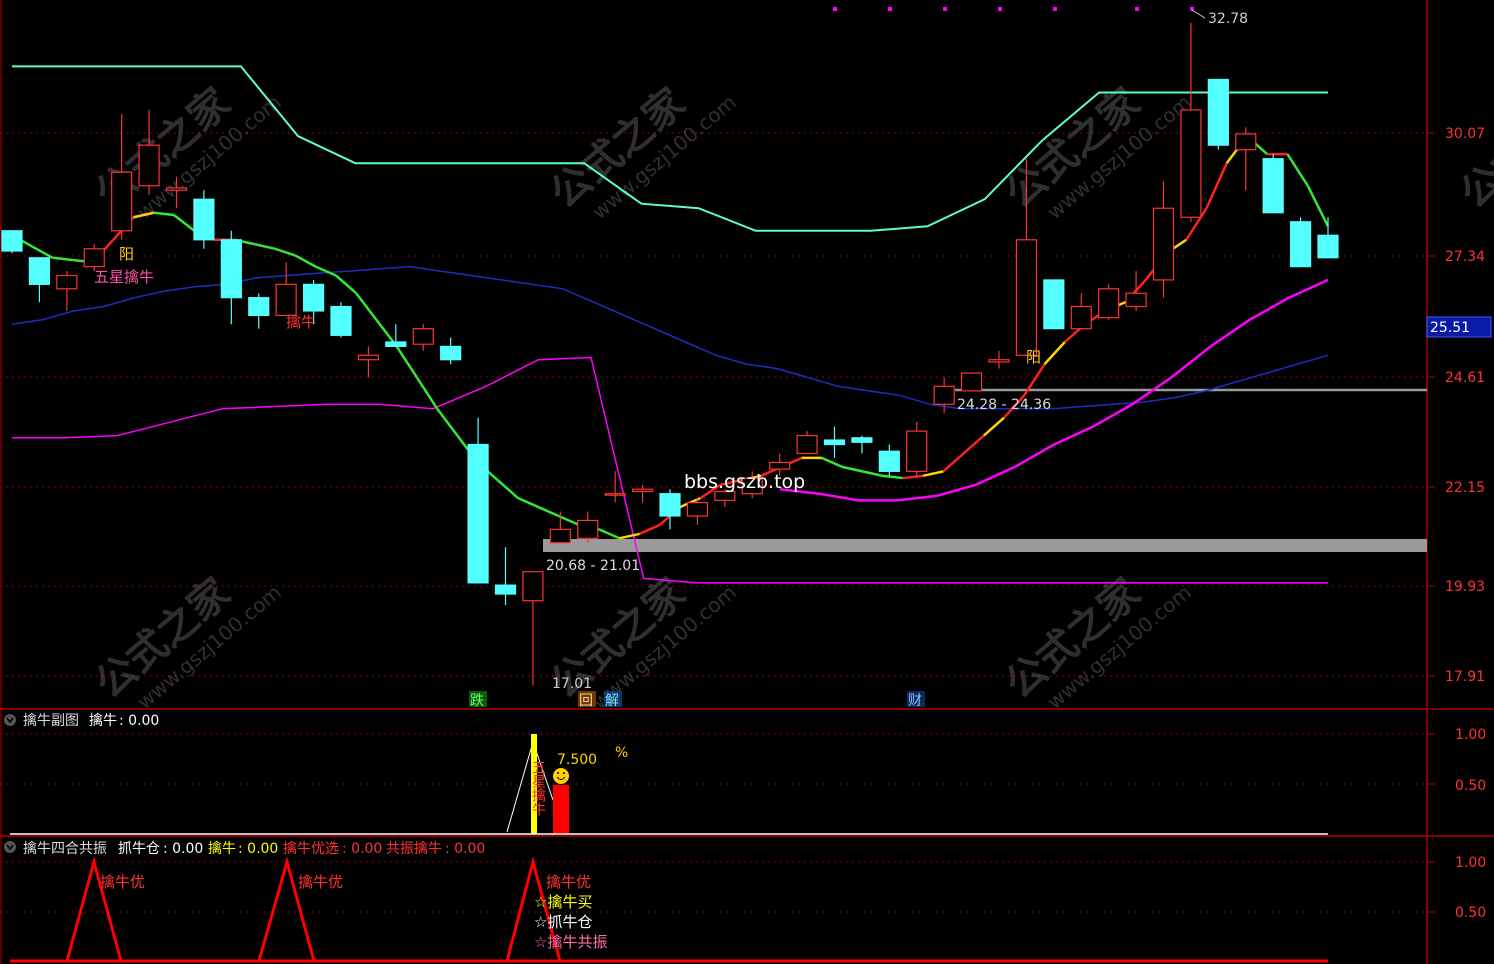  I want to click on label-wuxing-qinniu: 五星擒牛, so click(124, 277).